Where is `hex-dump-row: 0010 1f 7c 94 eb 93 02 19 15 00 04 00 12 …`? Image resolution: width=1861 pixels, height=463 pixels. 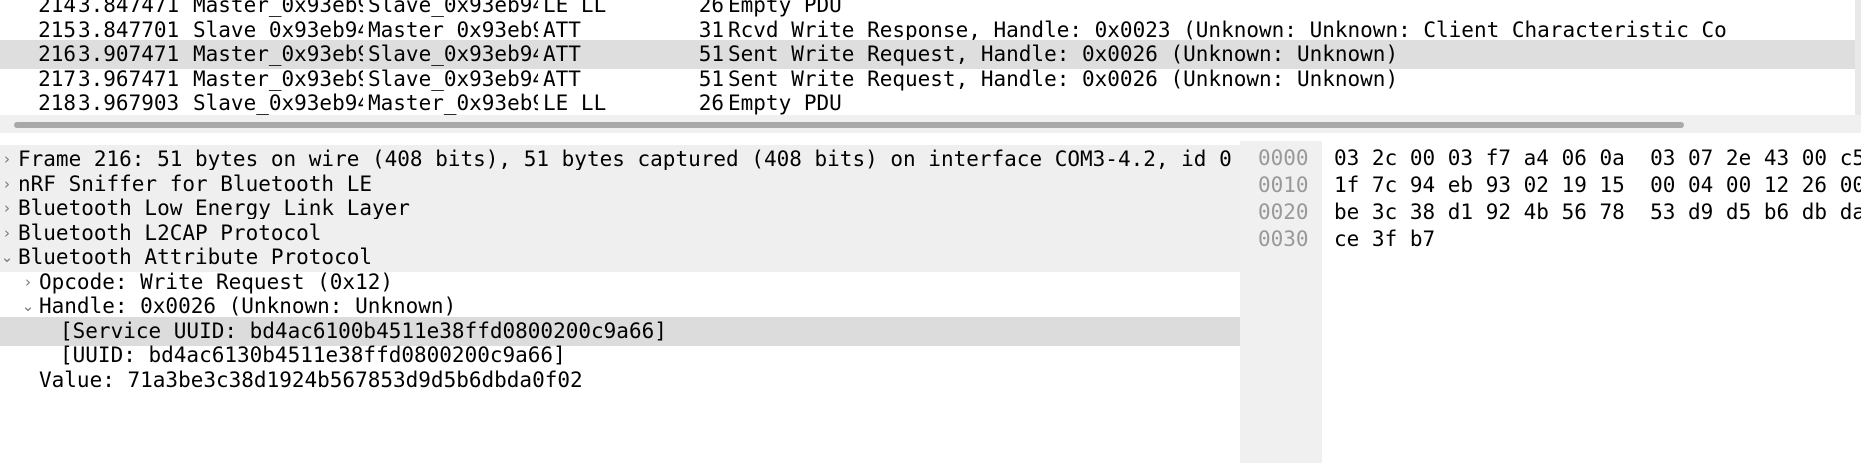 hex-dump-row: 0010 1f 7c 94 eb 93 02 19 15 00 04 00 12 … is located at coordinates (1554, 185).